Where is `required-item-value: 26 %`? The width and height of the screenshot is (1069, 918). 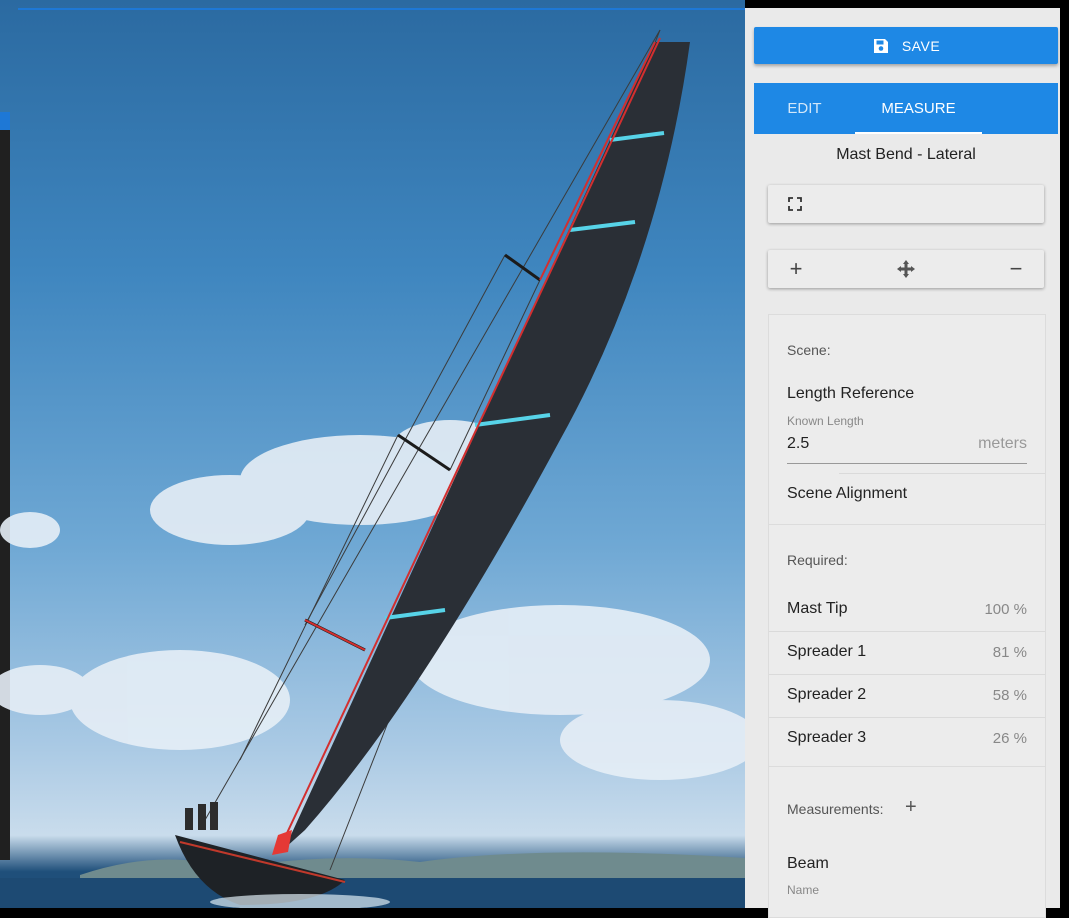
required-item-value: 26 % is located at coordinates (1009, 738).